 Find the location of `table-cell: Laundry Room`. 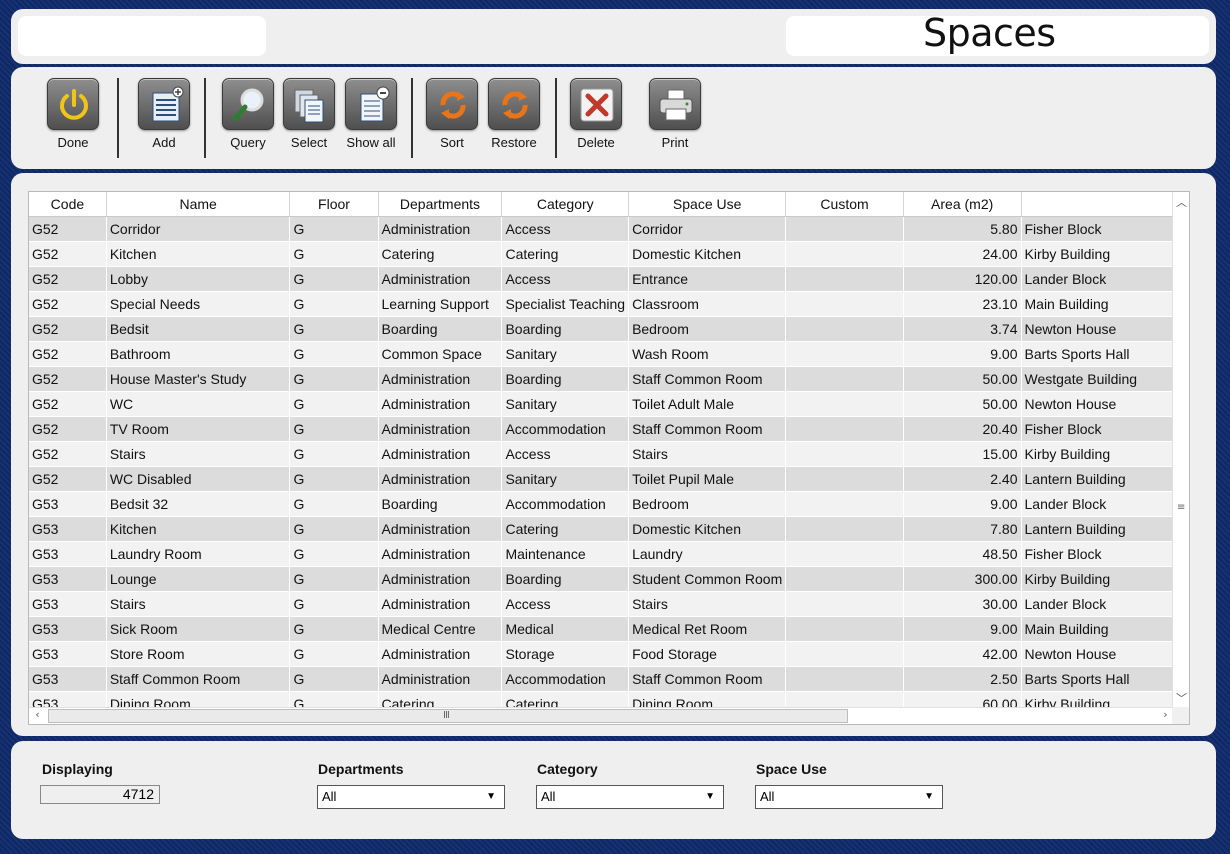

table-cell: Laundry Room is located at coordinates (198, 554).